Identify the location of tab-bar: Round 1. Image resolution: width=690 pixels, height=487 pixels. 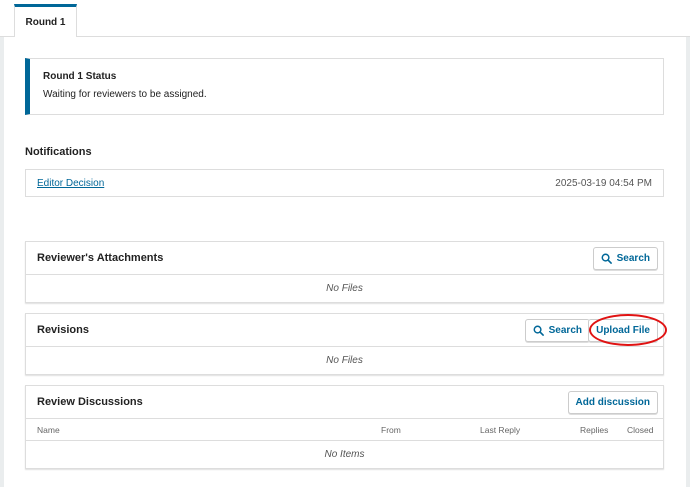
(345, 19).